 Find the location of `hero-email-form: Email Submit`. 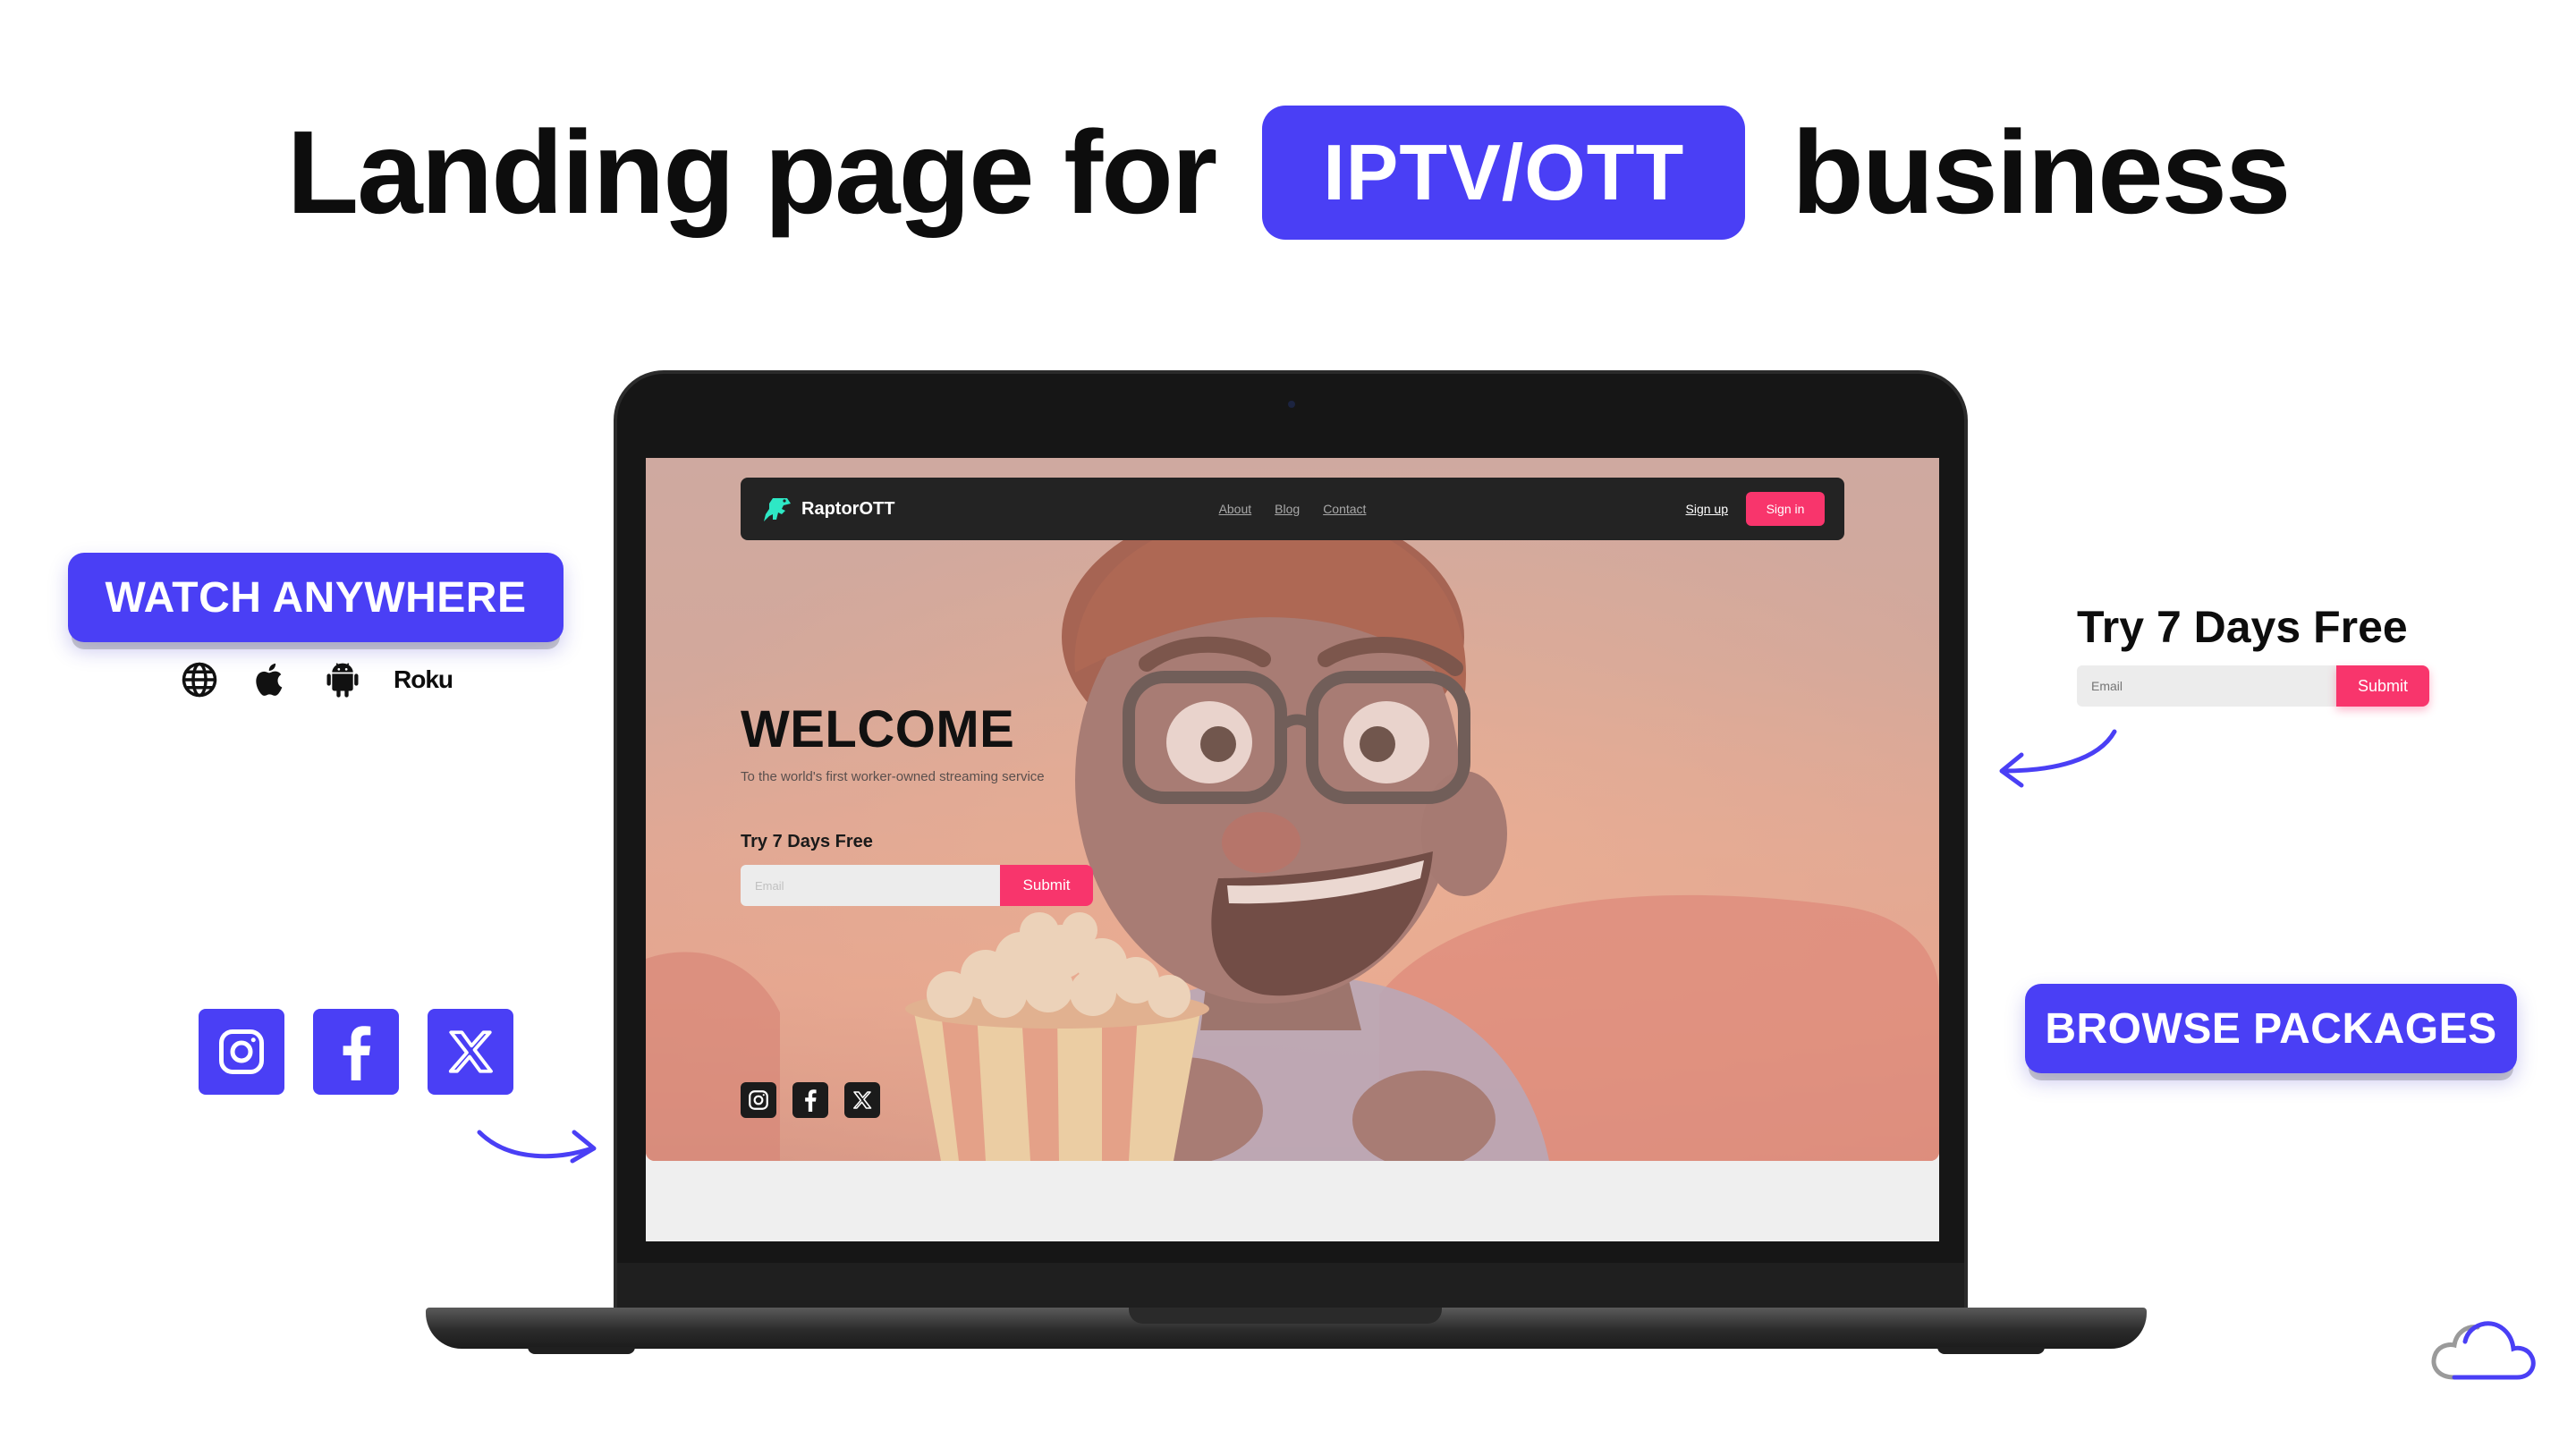

hero-email-form: Email Submit is located at coordinates (917, 886).